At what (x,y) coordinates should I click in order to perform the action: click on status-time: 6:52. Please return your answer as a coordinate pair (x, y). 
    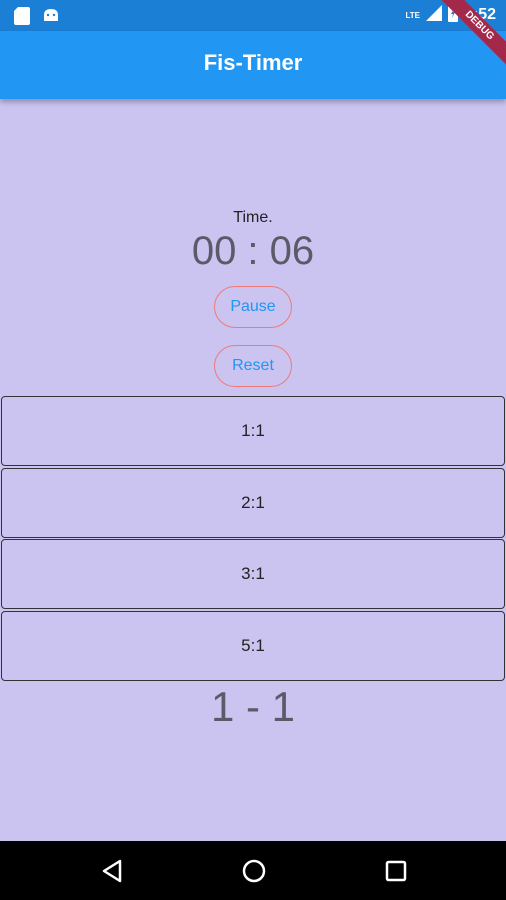
    Looking at the image, I should click on (479, 14).